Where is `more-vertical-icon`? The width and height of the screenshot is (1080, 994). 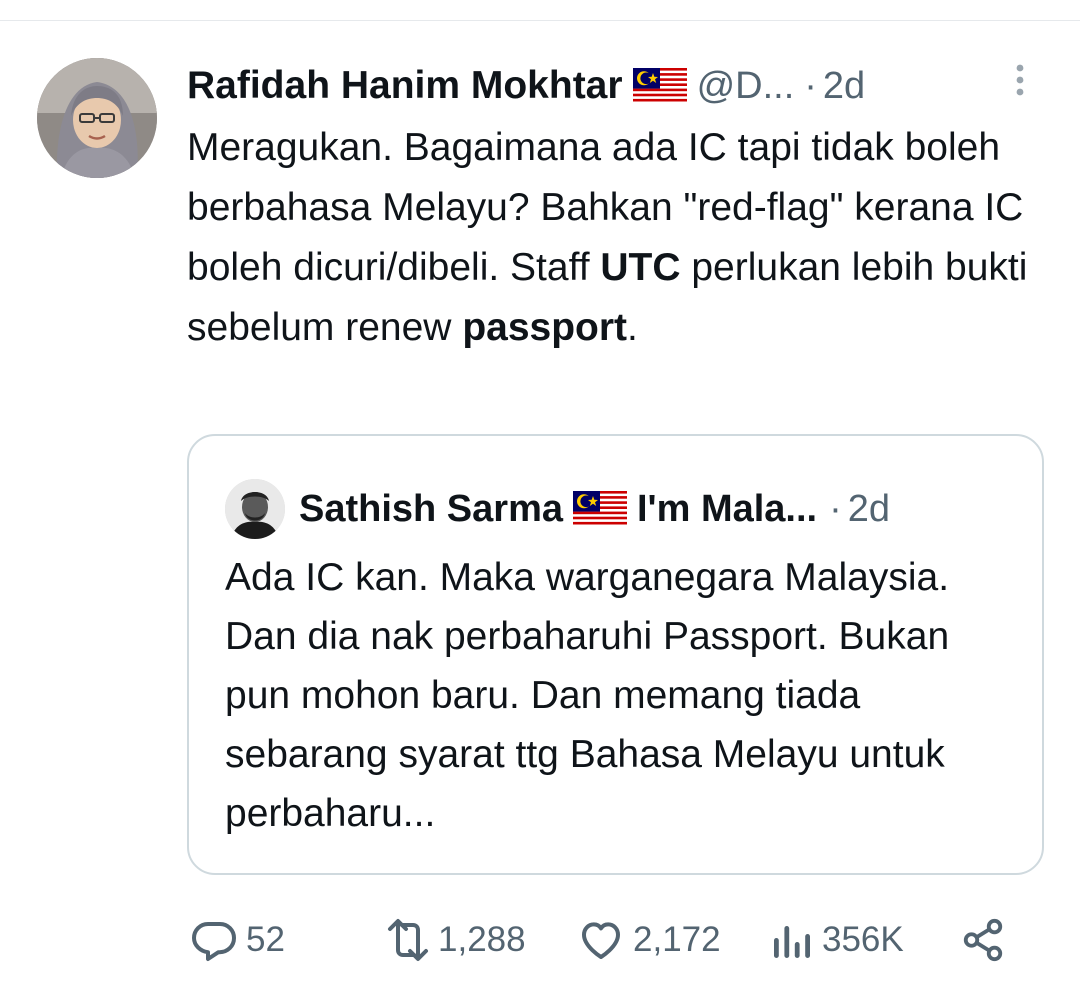
more-vertical-icon is located at coordinates (1020, 82).